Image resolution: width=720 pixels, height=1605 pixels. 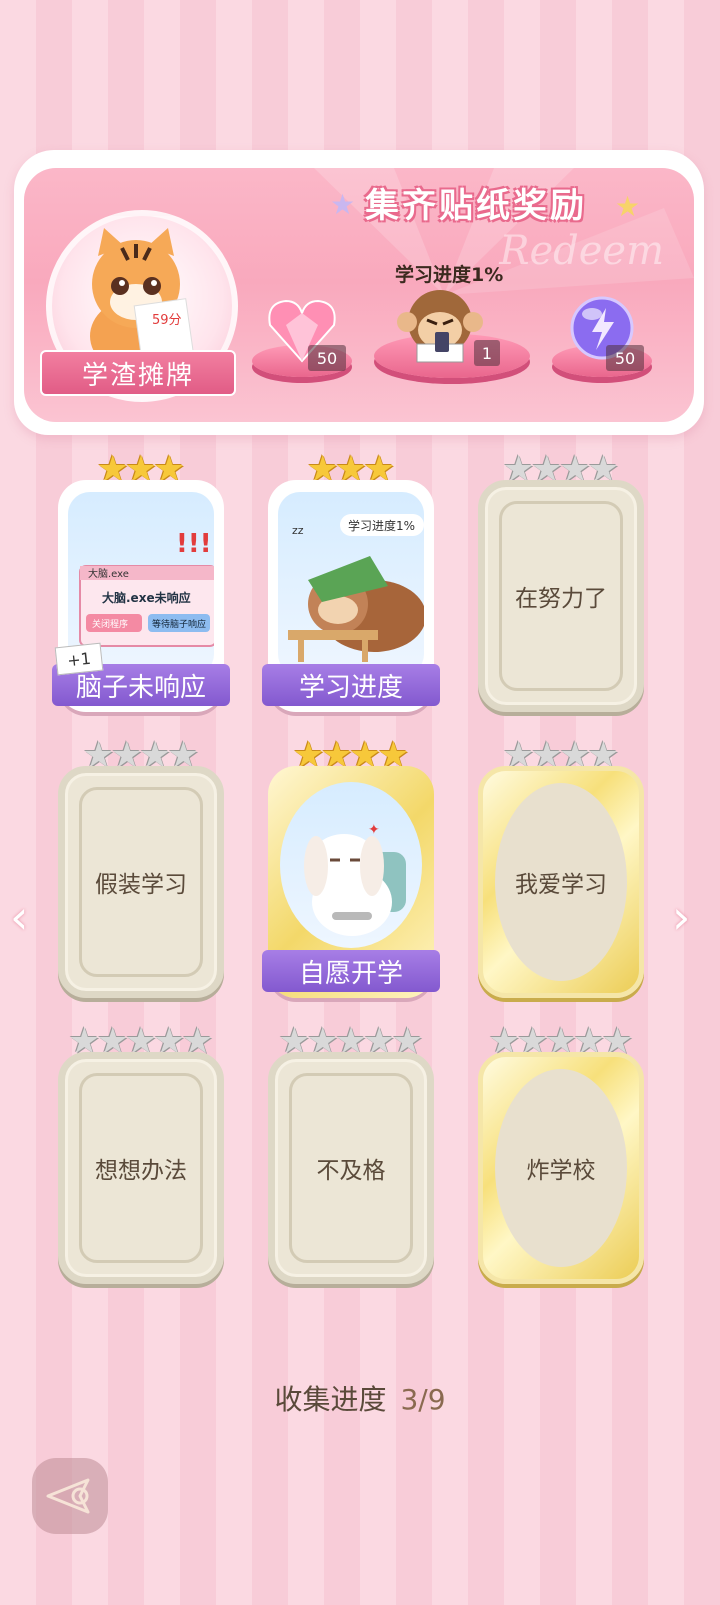 I want to click on sticker-card: ✦ 自愿开学, so click(x=351, y=882).